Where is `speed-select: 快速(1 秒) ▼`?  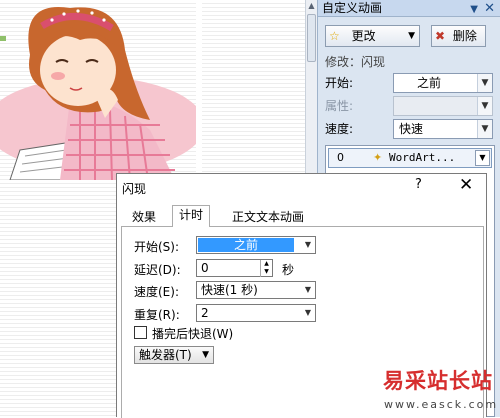 speed-select: 快速(1 秒) ▼ is located at coordinates (256, 290).